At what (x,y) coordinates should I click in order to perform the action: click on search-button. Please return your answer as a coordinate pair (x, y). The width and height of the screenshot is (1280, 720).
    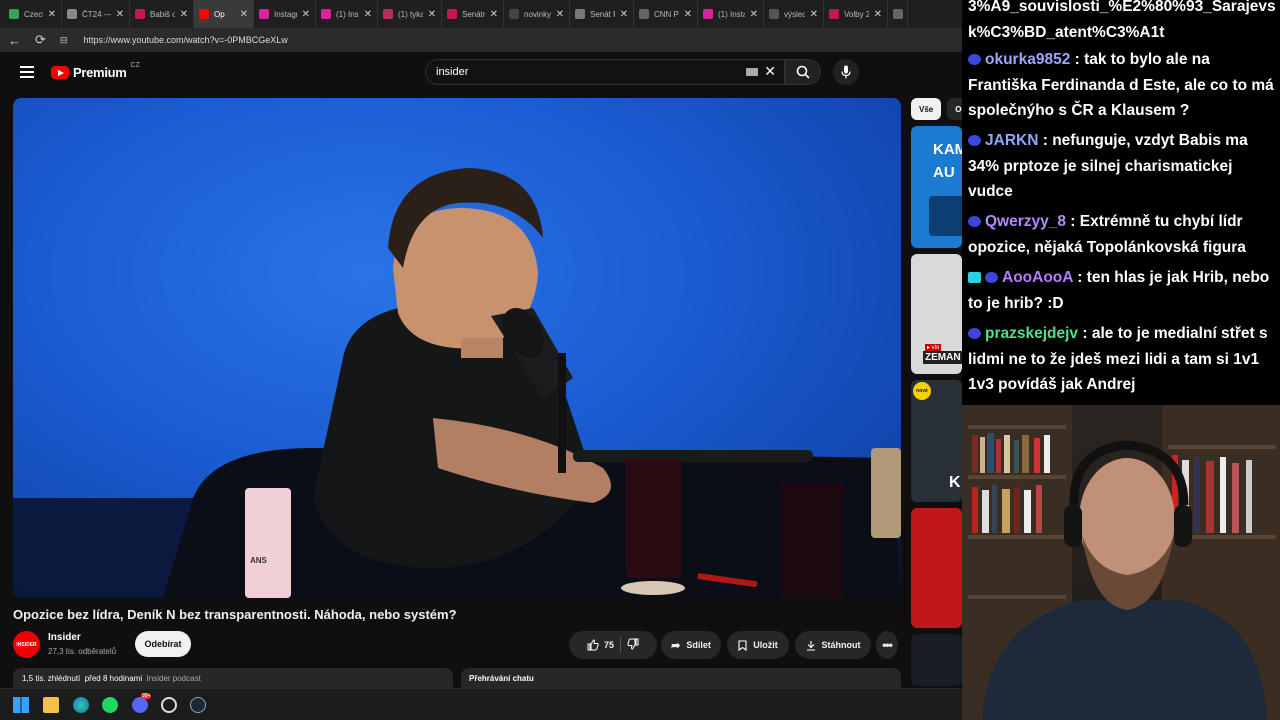
    Looking at the image, I should click on (803, 72).